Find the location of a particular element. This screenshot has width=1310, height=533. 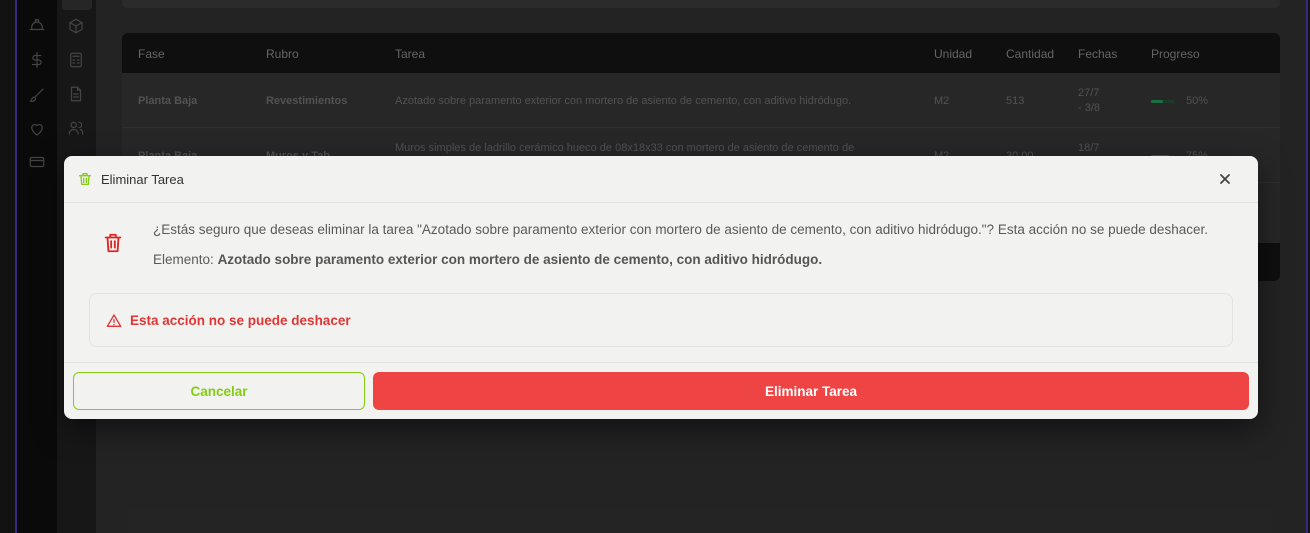

dialog-footer: Cancelar Eliminar Tarea is located at coordinates (661, 390).